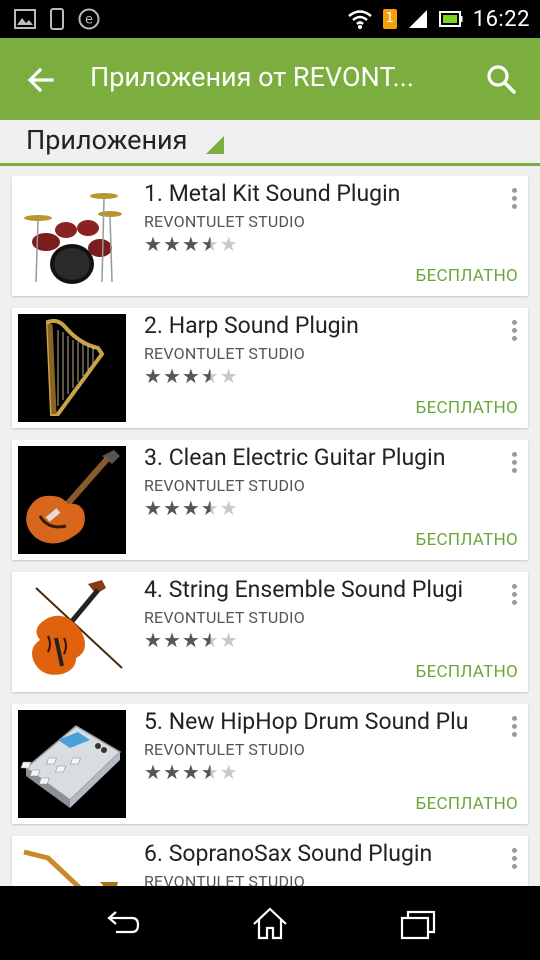 Image resolution: width=540 pixels, height=960 pixels. I want to click on sim-badge: 1, so click(389, 19).